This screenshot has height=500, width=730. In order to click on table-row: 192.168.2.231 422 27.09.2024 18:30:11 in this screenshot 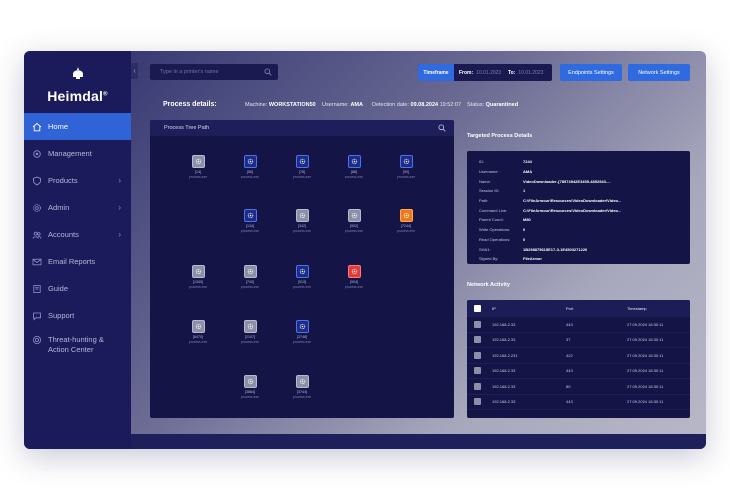, I will do `click(578, 356)`.